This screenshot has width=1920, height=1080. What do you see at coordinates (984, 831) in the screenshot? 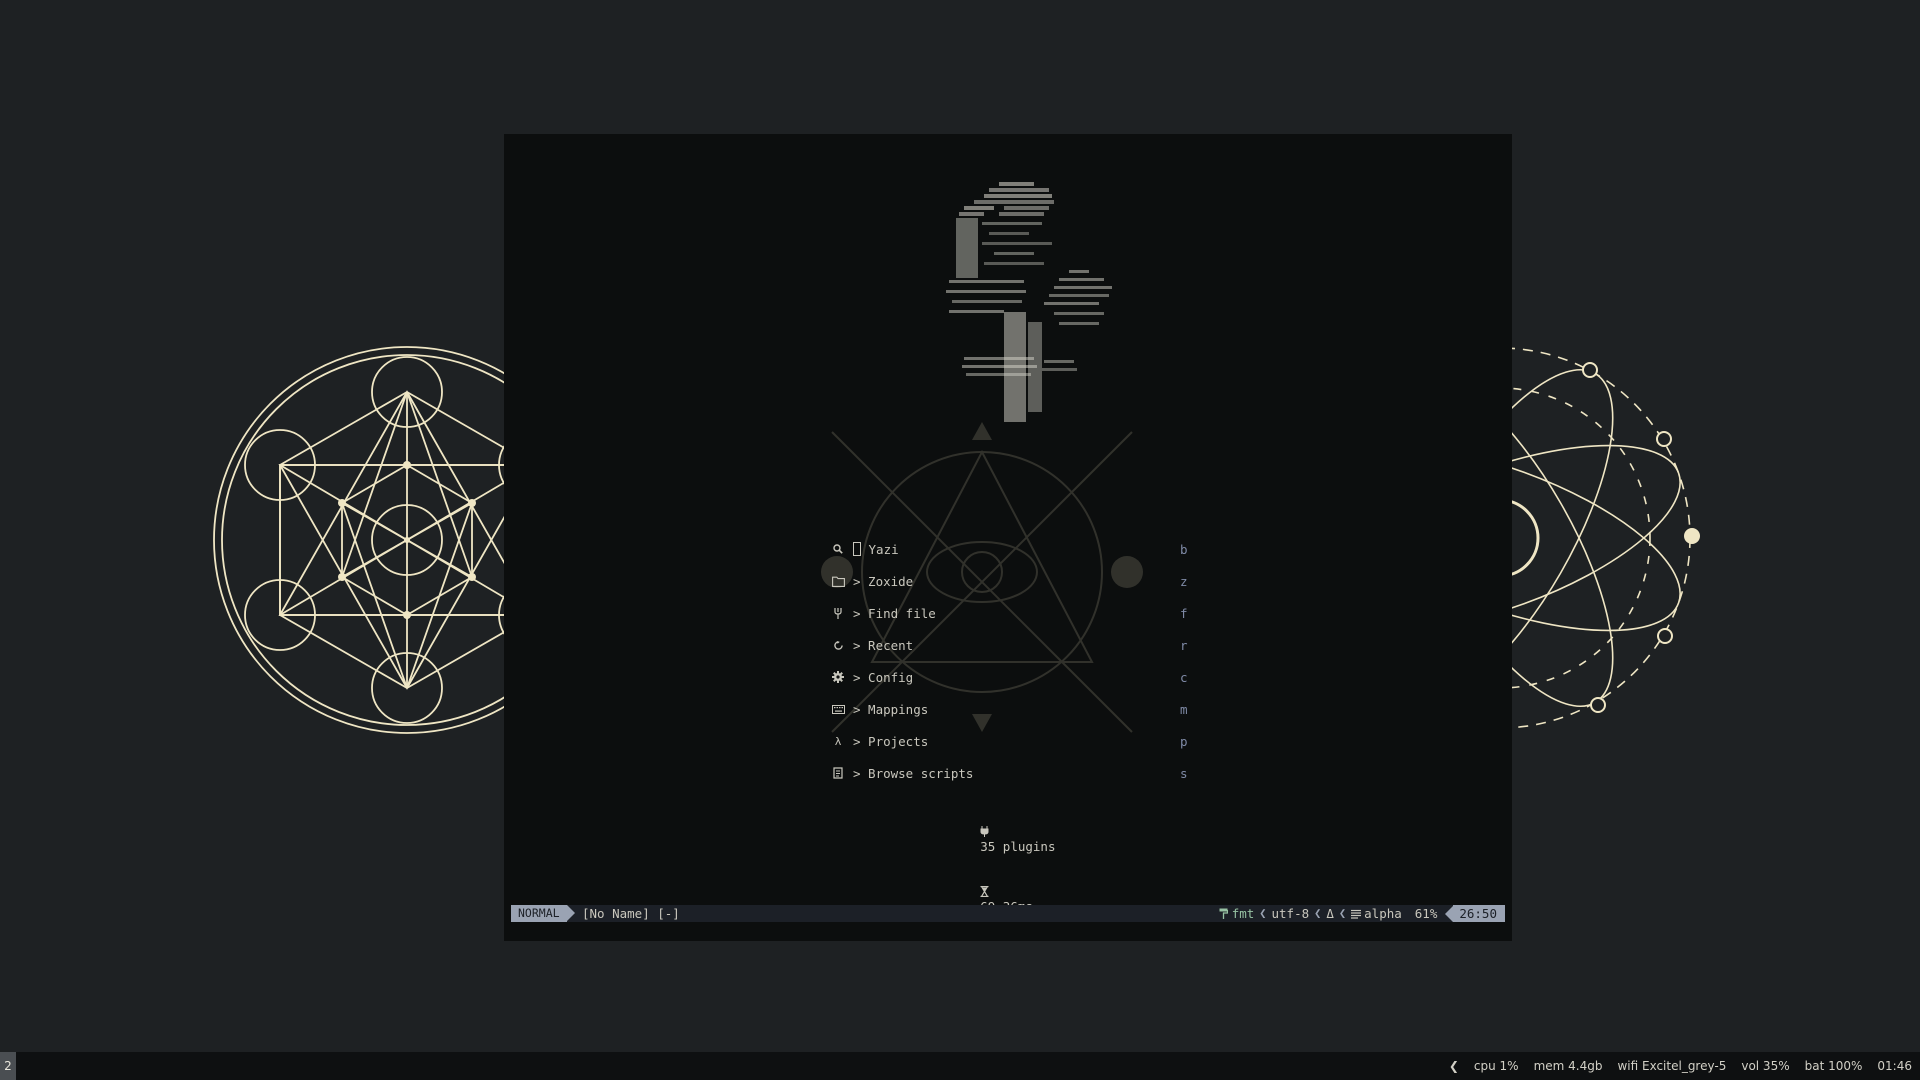
I see `plug-icon` at bounding box center [984, 831].